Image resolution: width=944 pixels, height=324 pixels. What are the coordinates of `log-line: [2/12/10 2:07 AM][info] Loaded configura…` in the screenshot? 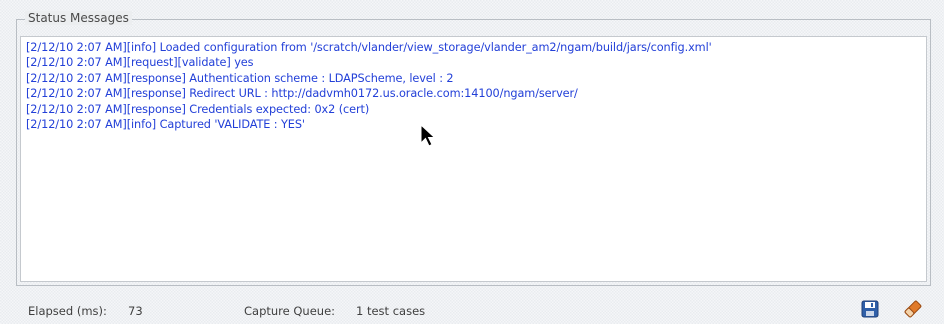 It's located at (369, 47).